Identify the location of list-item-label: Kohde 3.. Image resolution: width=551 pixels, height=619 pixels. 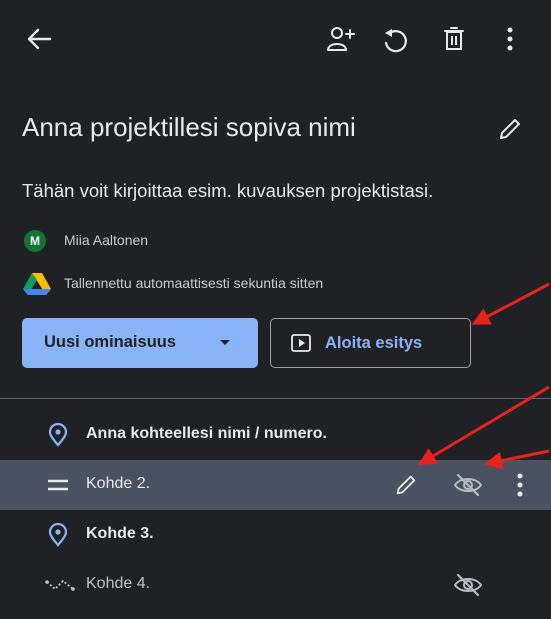
(120, 533).